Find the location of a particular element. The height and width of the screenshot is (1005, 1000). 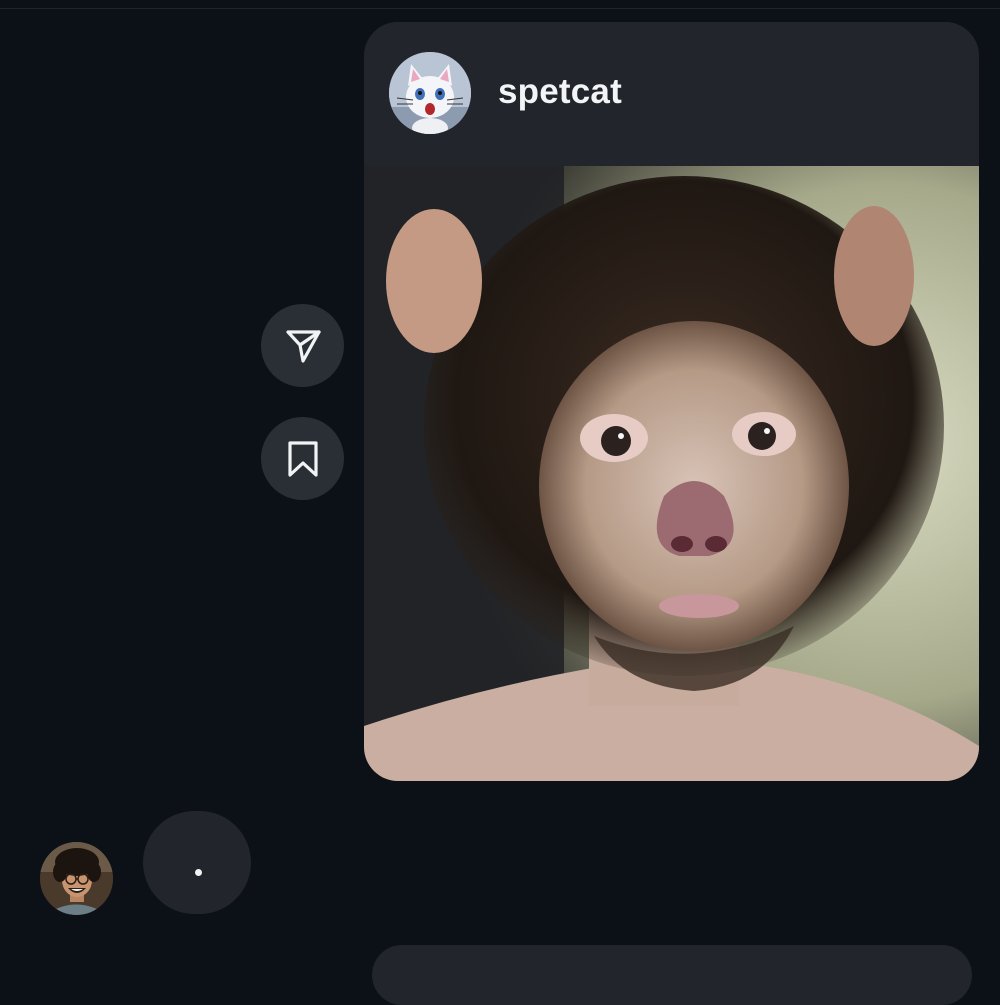

top-divider is located at coordinates (500, 4).